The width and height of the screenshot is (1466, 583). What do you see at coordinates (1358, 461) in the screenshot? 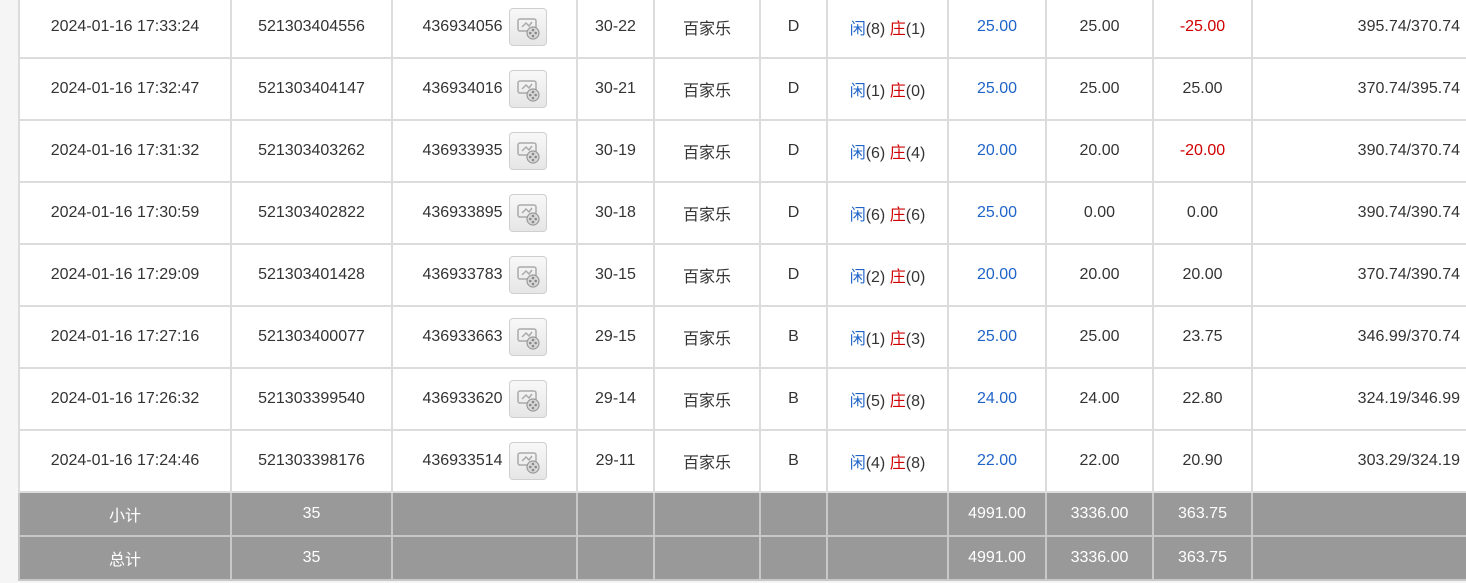
I see `balance: 303.29/324.19` at bounding box center [1358, 461].